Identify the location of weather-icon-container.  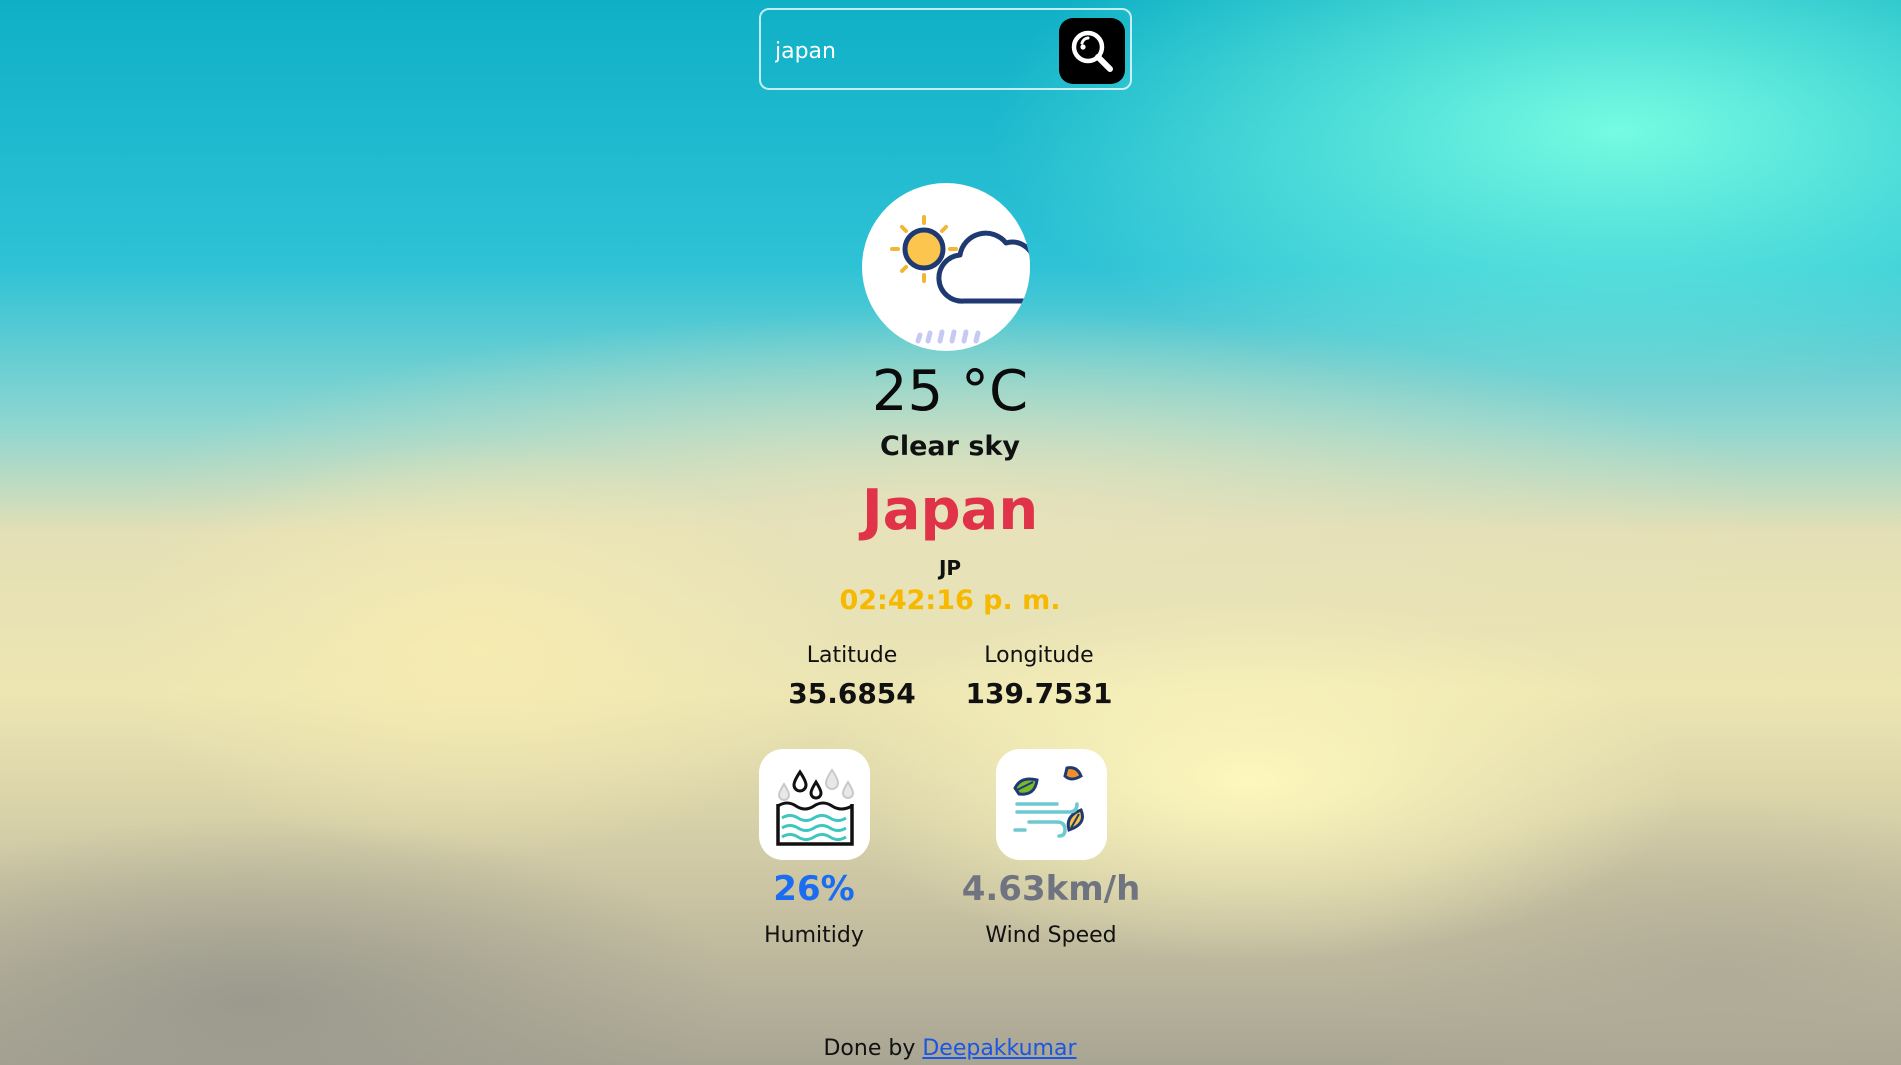
(946, 267).